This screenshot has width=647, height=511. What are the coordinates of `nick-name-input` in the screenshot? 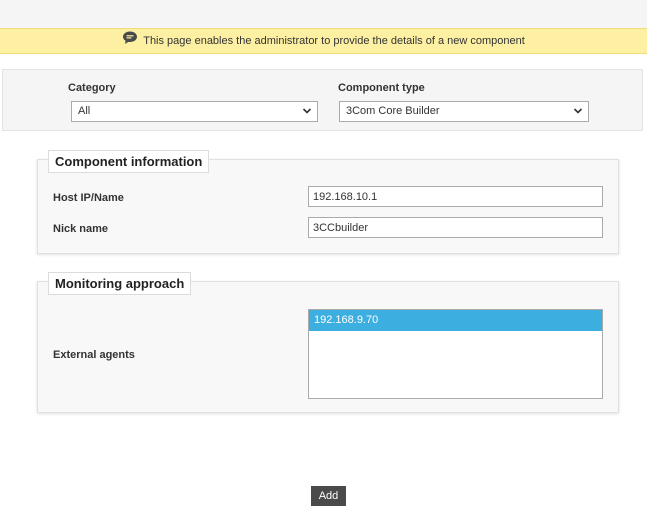 It's located at (455, 227).